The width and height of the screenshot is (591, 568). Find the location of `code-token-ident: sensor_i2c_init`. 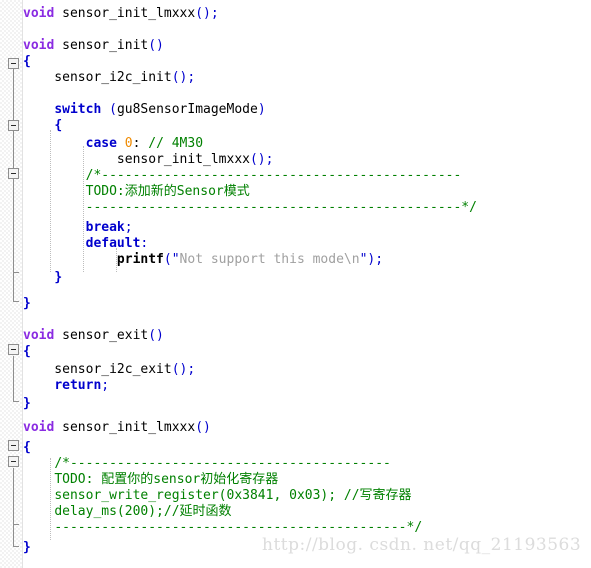

code-token-ident: sensor_i2c_init is located at coordinates (97, 77).